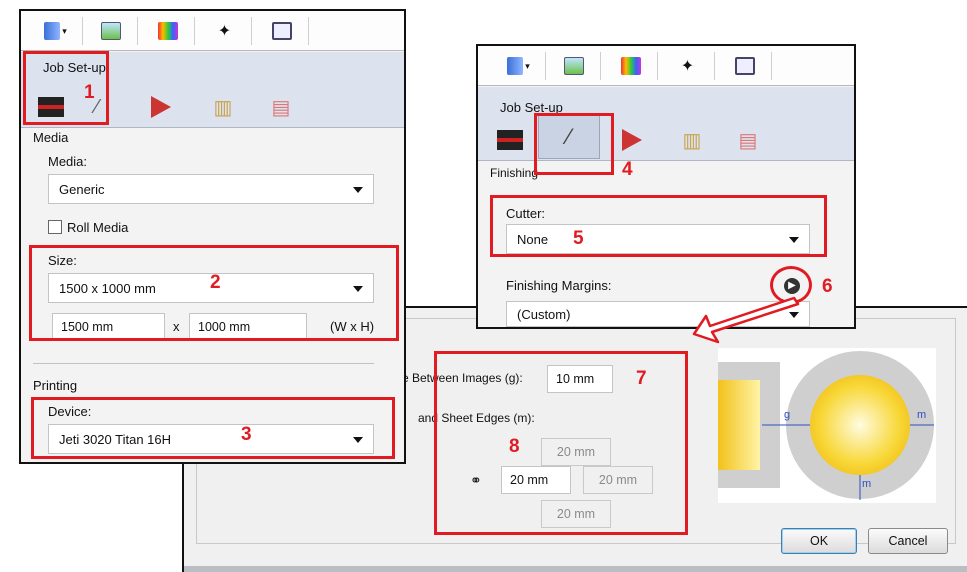 This screenshot has width=967, height=572. What do you see at coordinates (860, 425) in the screenshot?
I see `diagram-inner-circle` at bounding box center [860, 425].